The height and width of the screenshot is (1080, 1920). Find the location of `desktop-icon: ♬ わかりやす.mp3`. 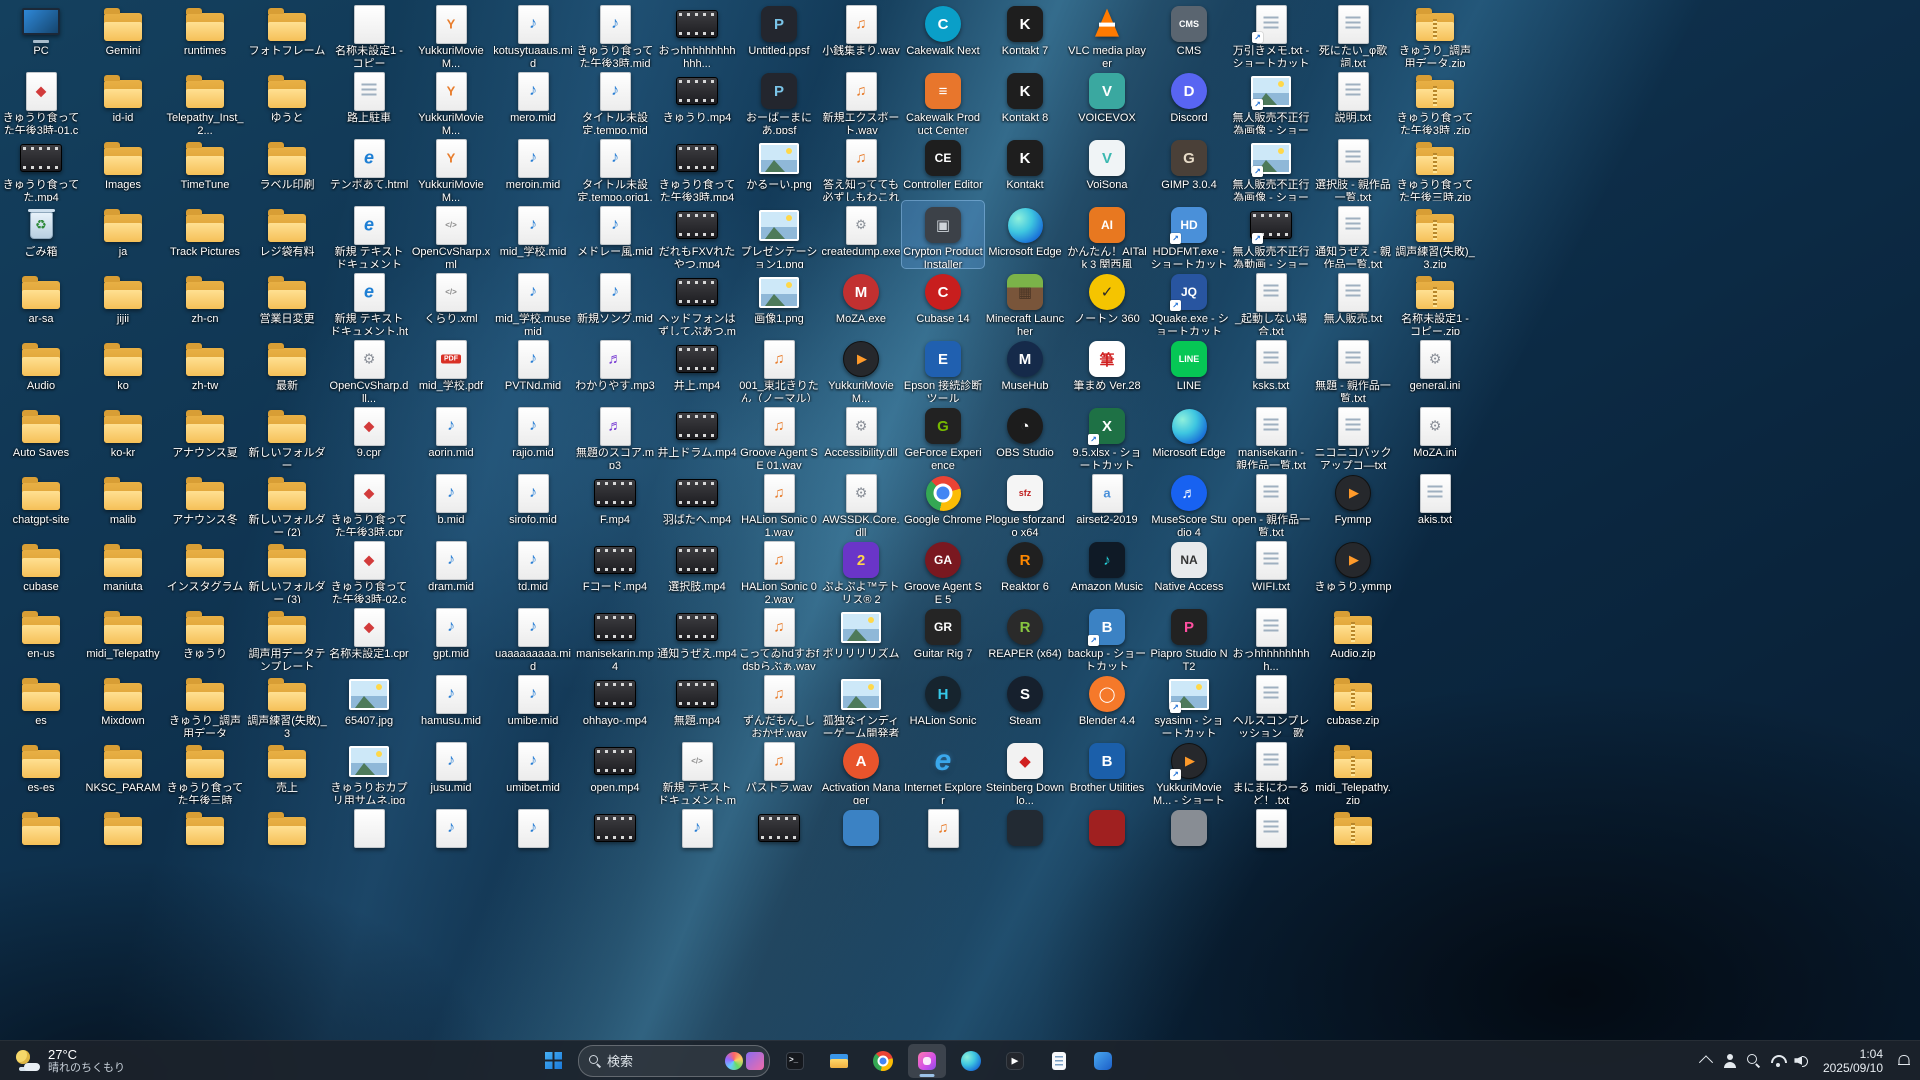

desktop-icon: ♬ わかりやす.mp3 is located at coordinates (615, 368).